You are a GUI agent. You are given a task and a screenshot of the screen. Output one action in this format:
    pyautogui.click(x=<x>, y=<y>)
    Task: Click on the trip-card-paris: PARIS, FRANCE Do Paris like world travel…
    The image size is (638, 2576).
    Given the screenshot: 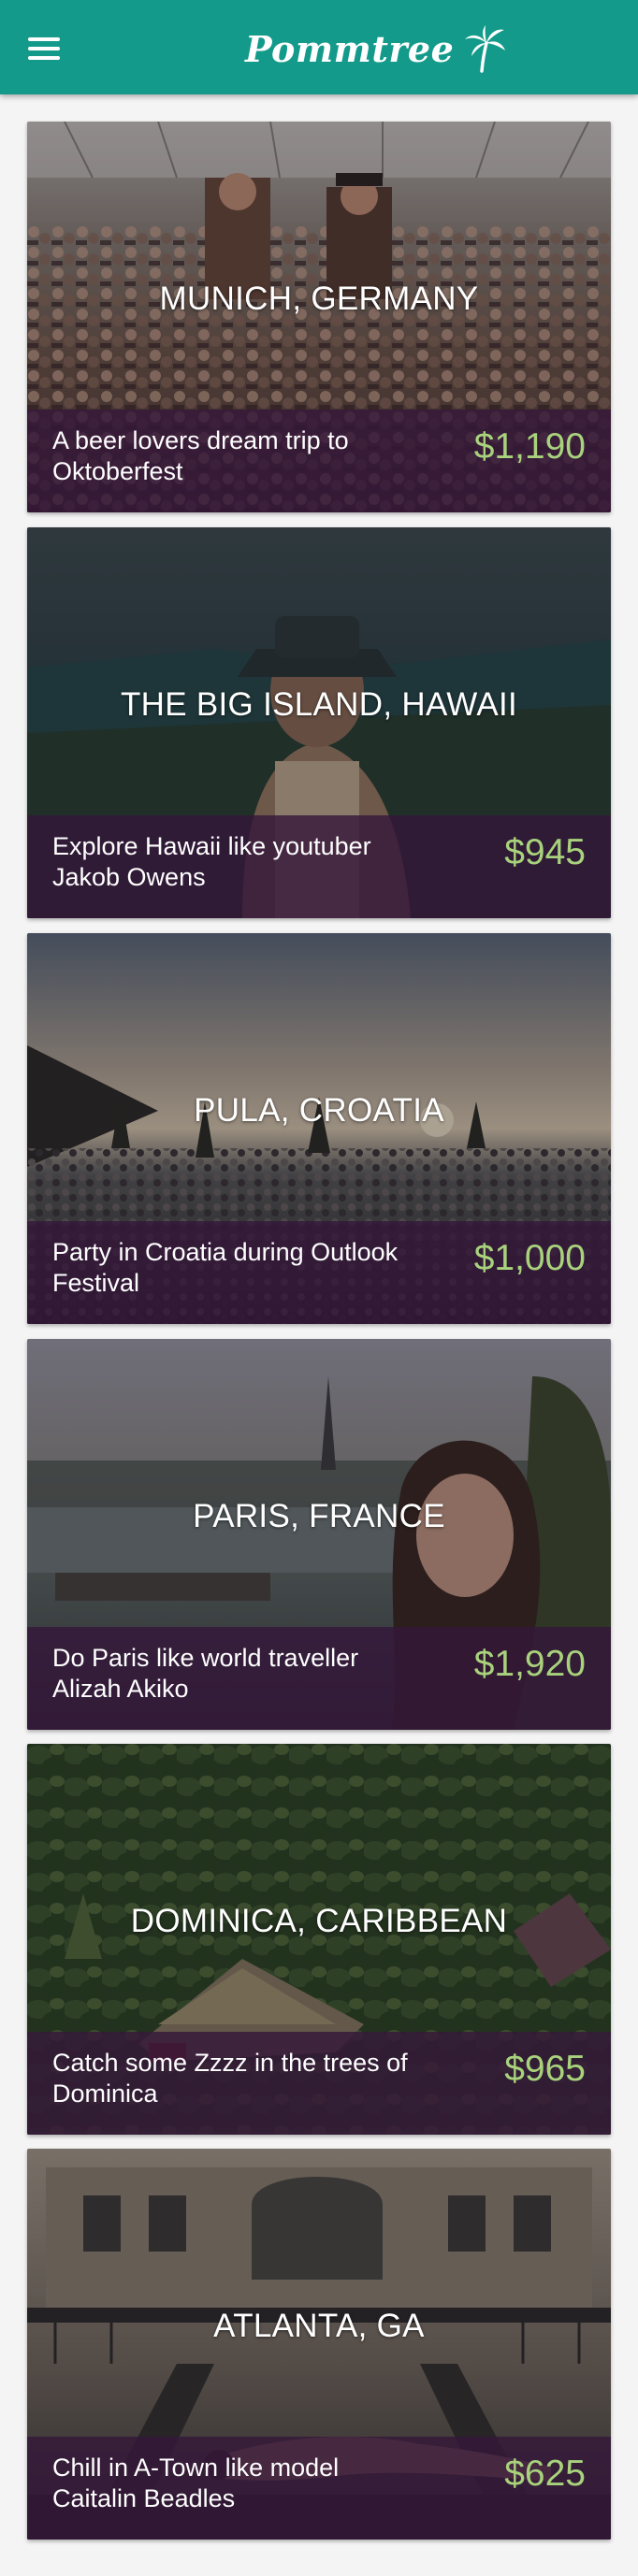 What is the action you would take?
    pyautogui.click(x=319, y=1535)
    